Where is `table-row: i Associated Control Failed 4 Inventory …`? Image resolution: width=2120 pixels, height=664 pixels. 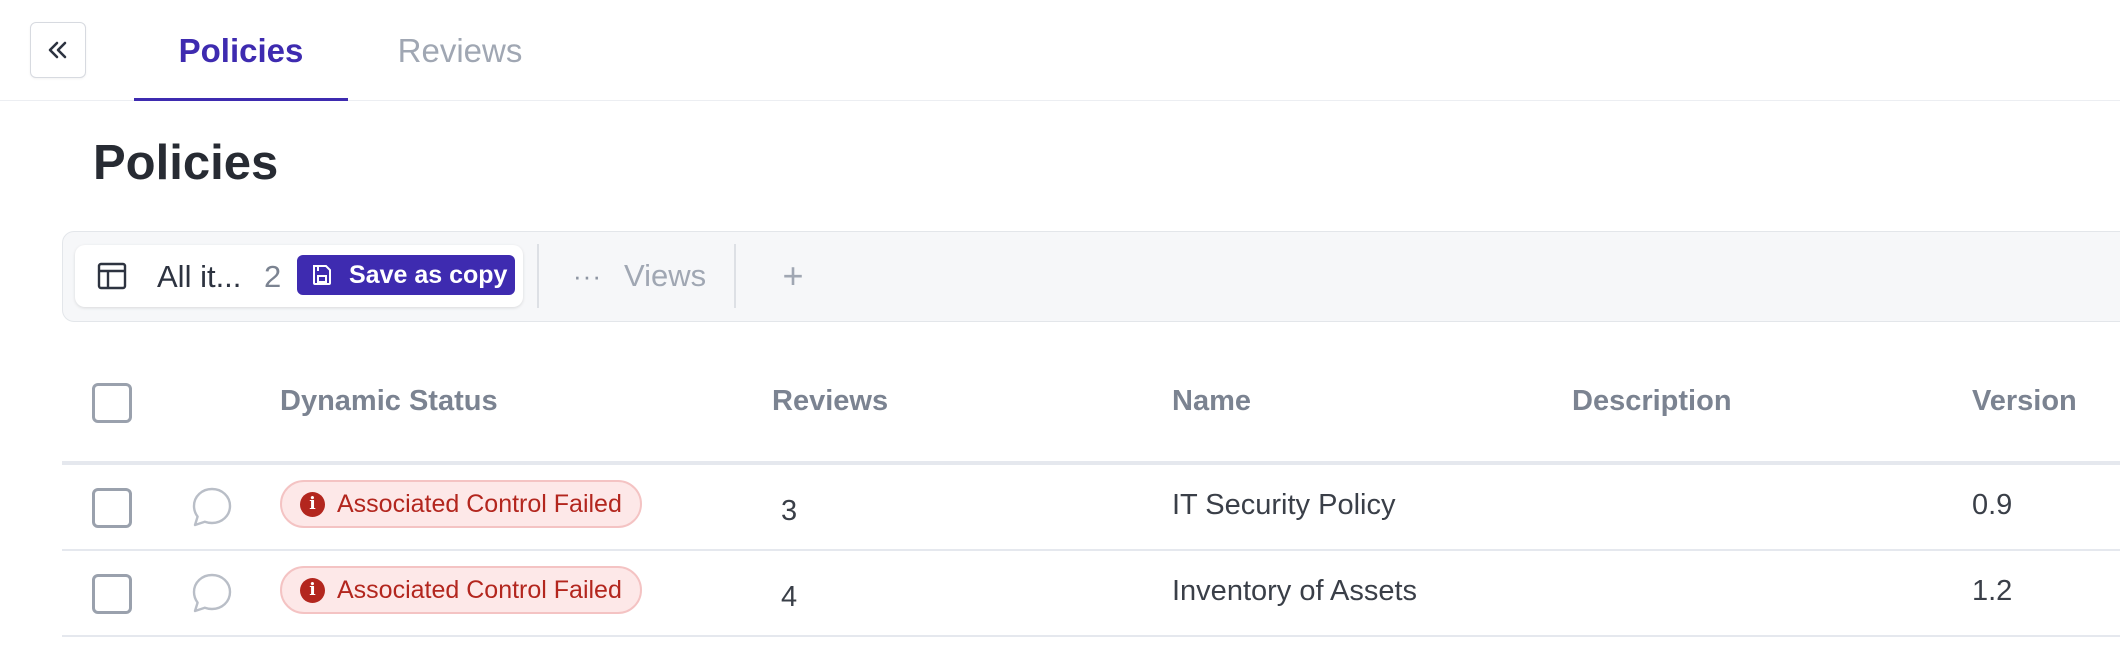
table-row: i Associated Control Failed 4 Inventory … is located at coordinates (1091, 594).